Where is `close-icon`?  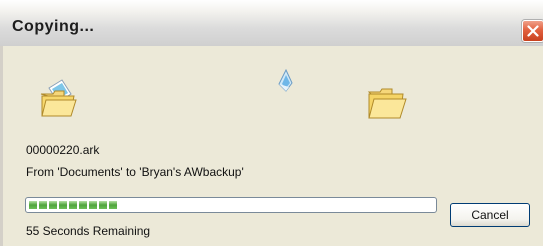 close-icon is located at coordinates (533, 31).